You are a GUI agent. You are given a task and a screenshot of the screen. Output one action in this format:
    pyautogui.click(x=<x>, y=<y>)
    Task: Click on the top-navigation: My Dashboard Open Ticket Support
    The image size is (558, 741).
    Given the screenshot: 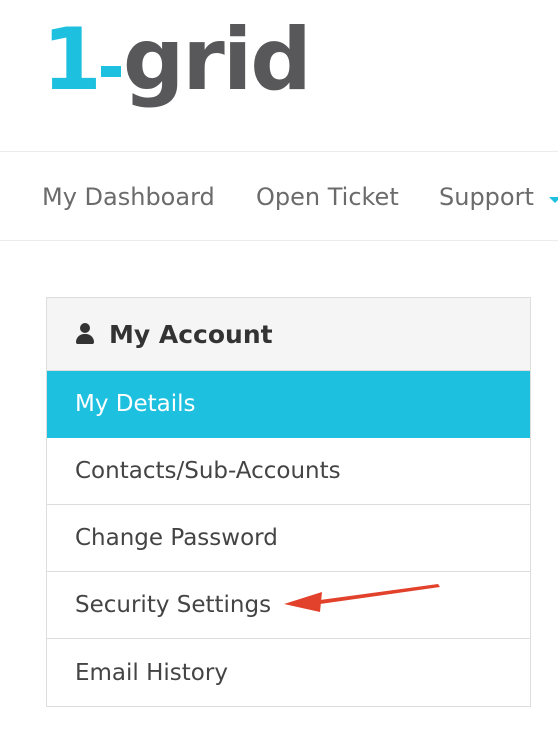 What is the action you would take?
    pyautogui.click(x=279, y=196)
    